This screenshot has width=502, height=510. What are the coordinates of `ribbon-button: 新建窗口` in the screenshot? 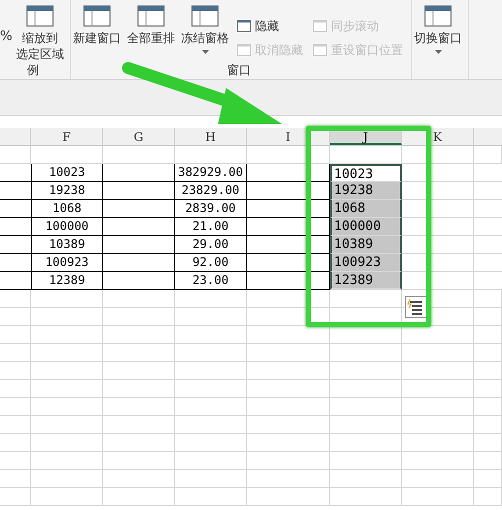 It's located at (97, 31).